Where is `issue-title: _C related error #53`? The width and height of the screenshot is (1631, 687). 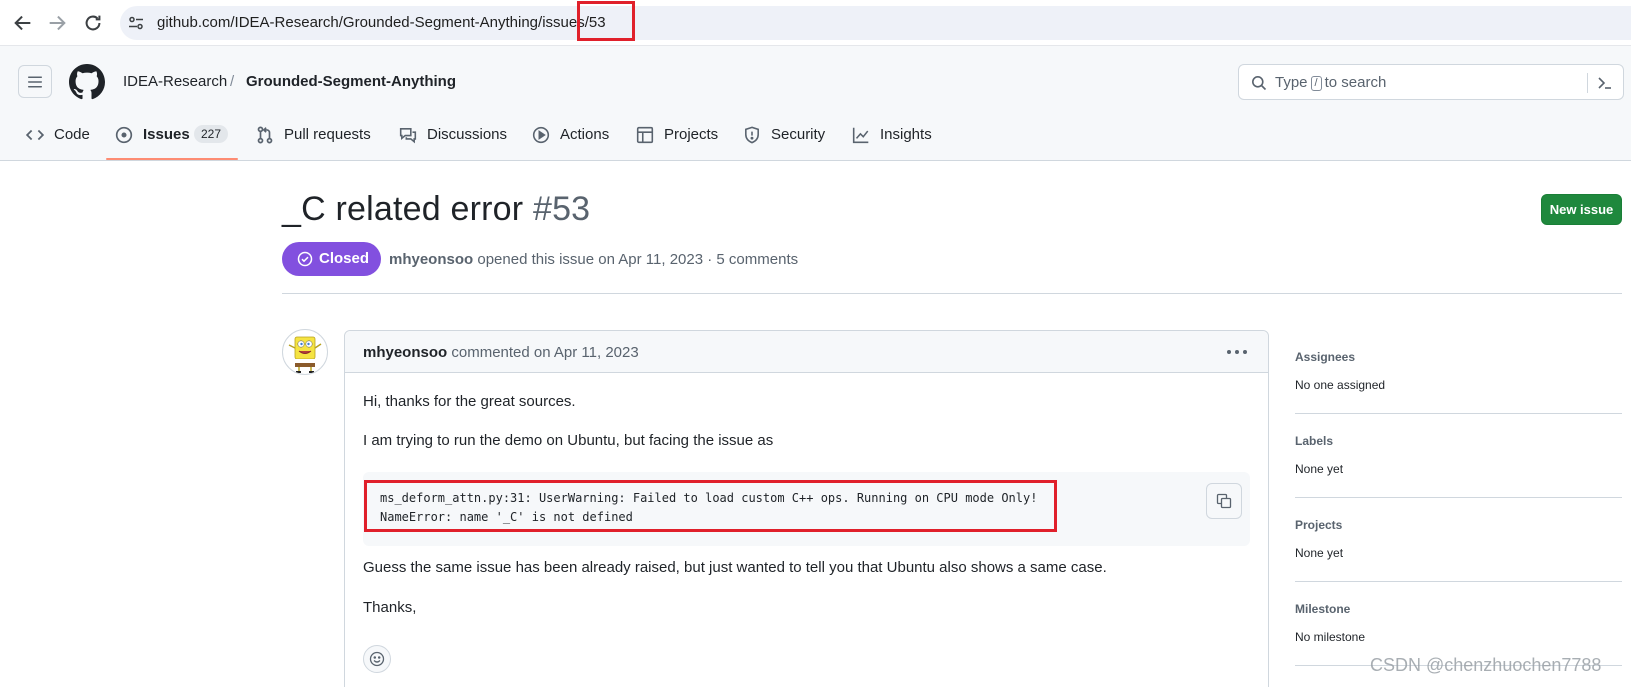
issue-title: _C related error #53 is located at coordinates (436, 209).